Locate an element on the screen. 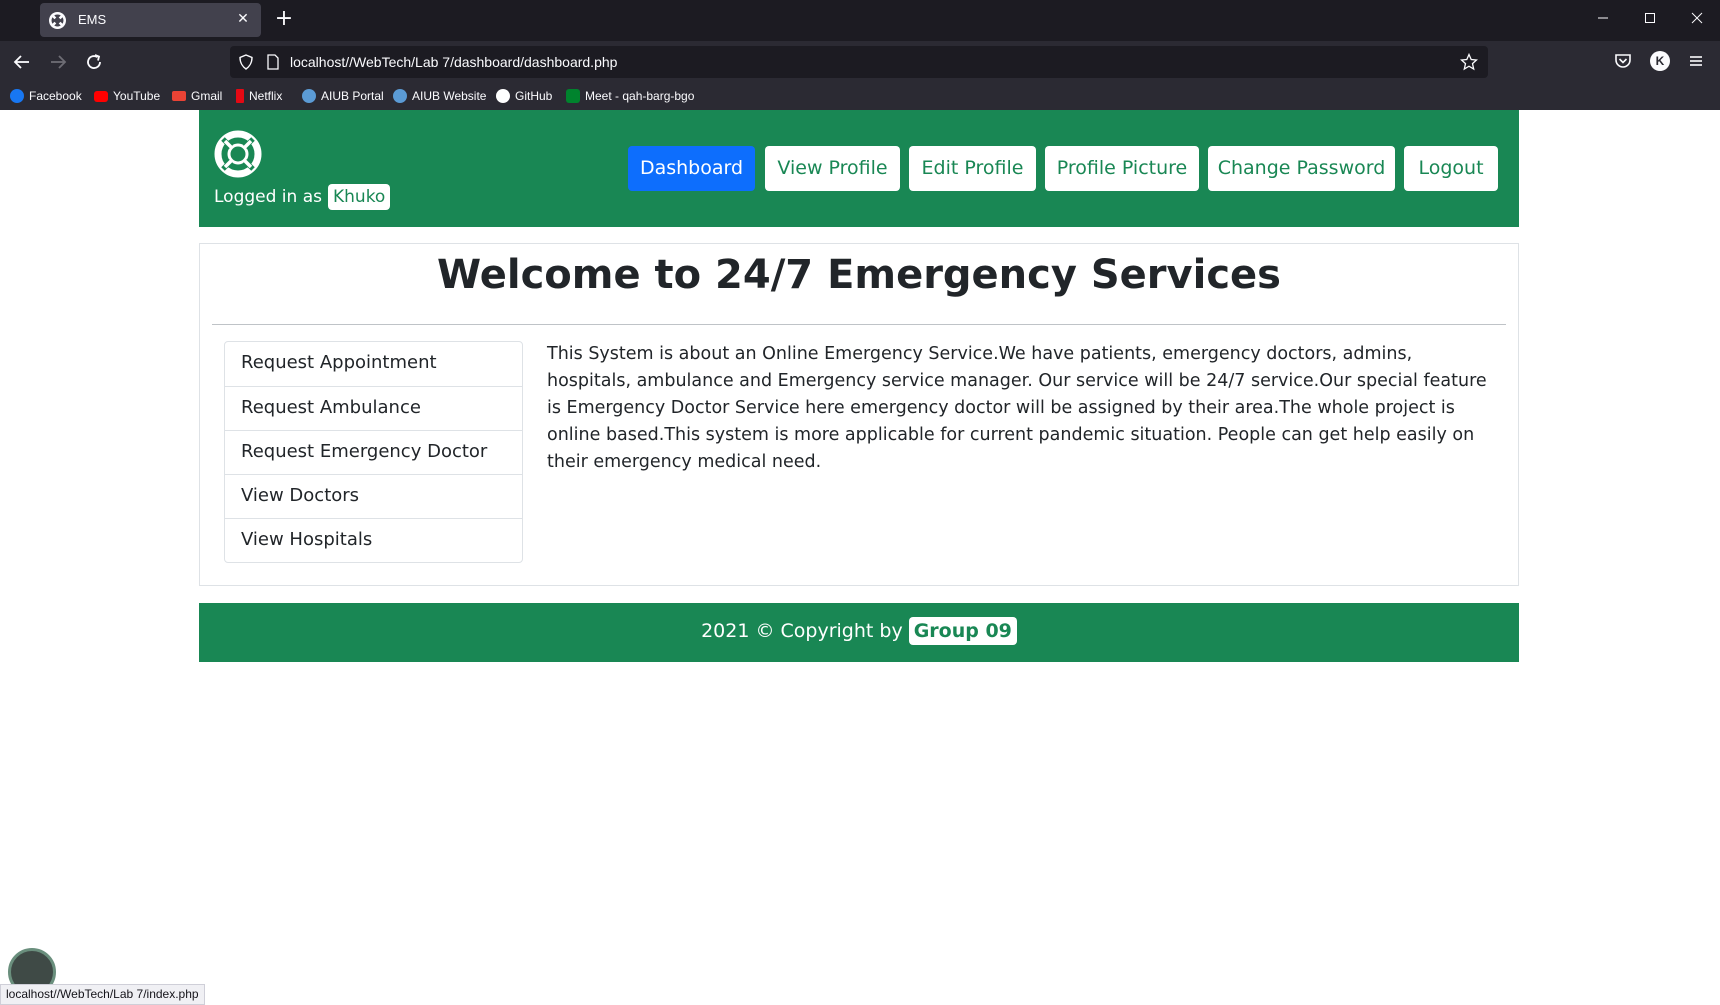 This screenshot has width=1720, height=1005. bookmark-facebook: Facebook is located at coordinates (46, 96).